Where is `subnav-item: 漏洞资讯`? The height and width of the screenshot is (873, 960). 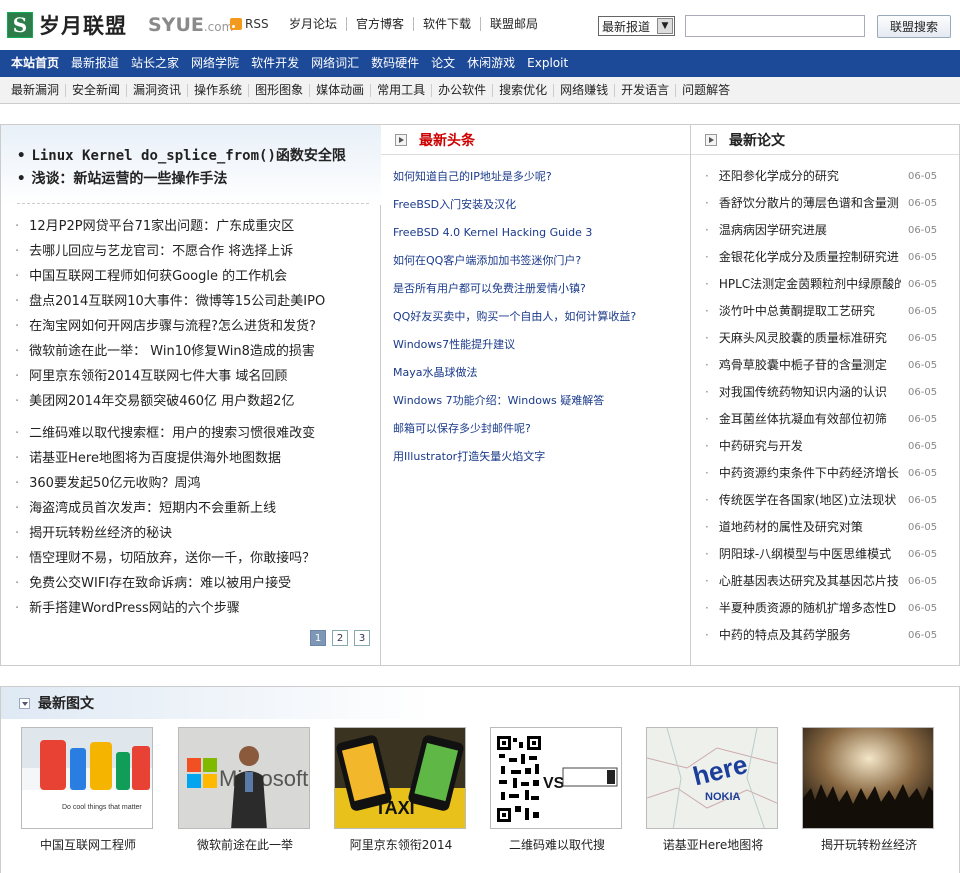 subnav-item: 漏洞资讯 is located at coordinates (156, 90).